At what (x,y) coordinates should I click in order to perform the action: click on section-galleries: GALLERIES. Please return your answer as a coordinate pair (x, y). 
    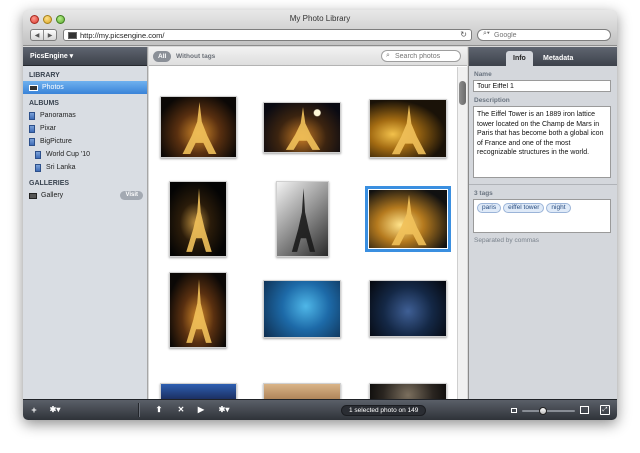
    Looking at the image, I should click on (49, 183).